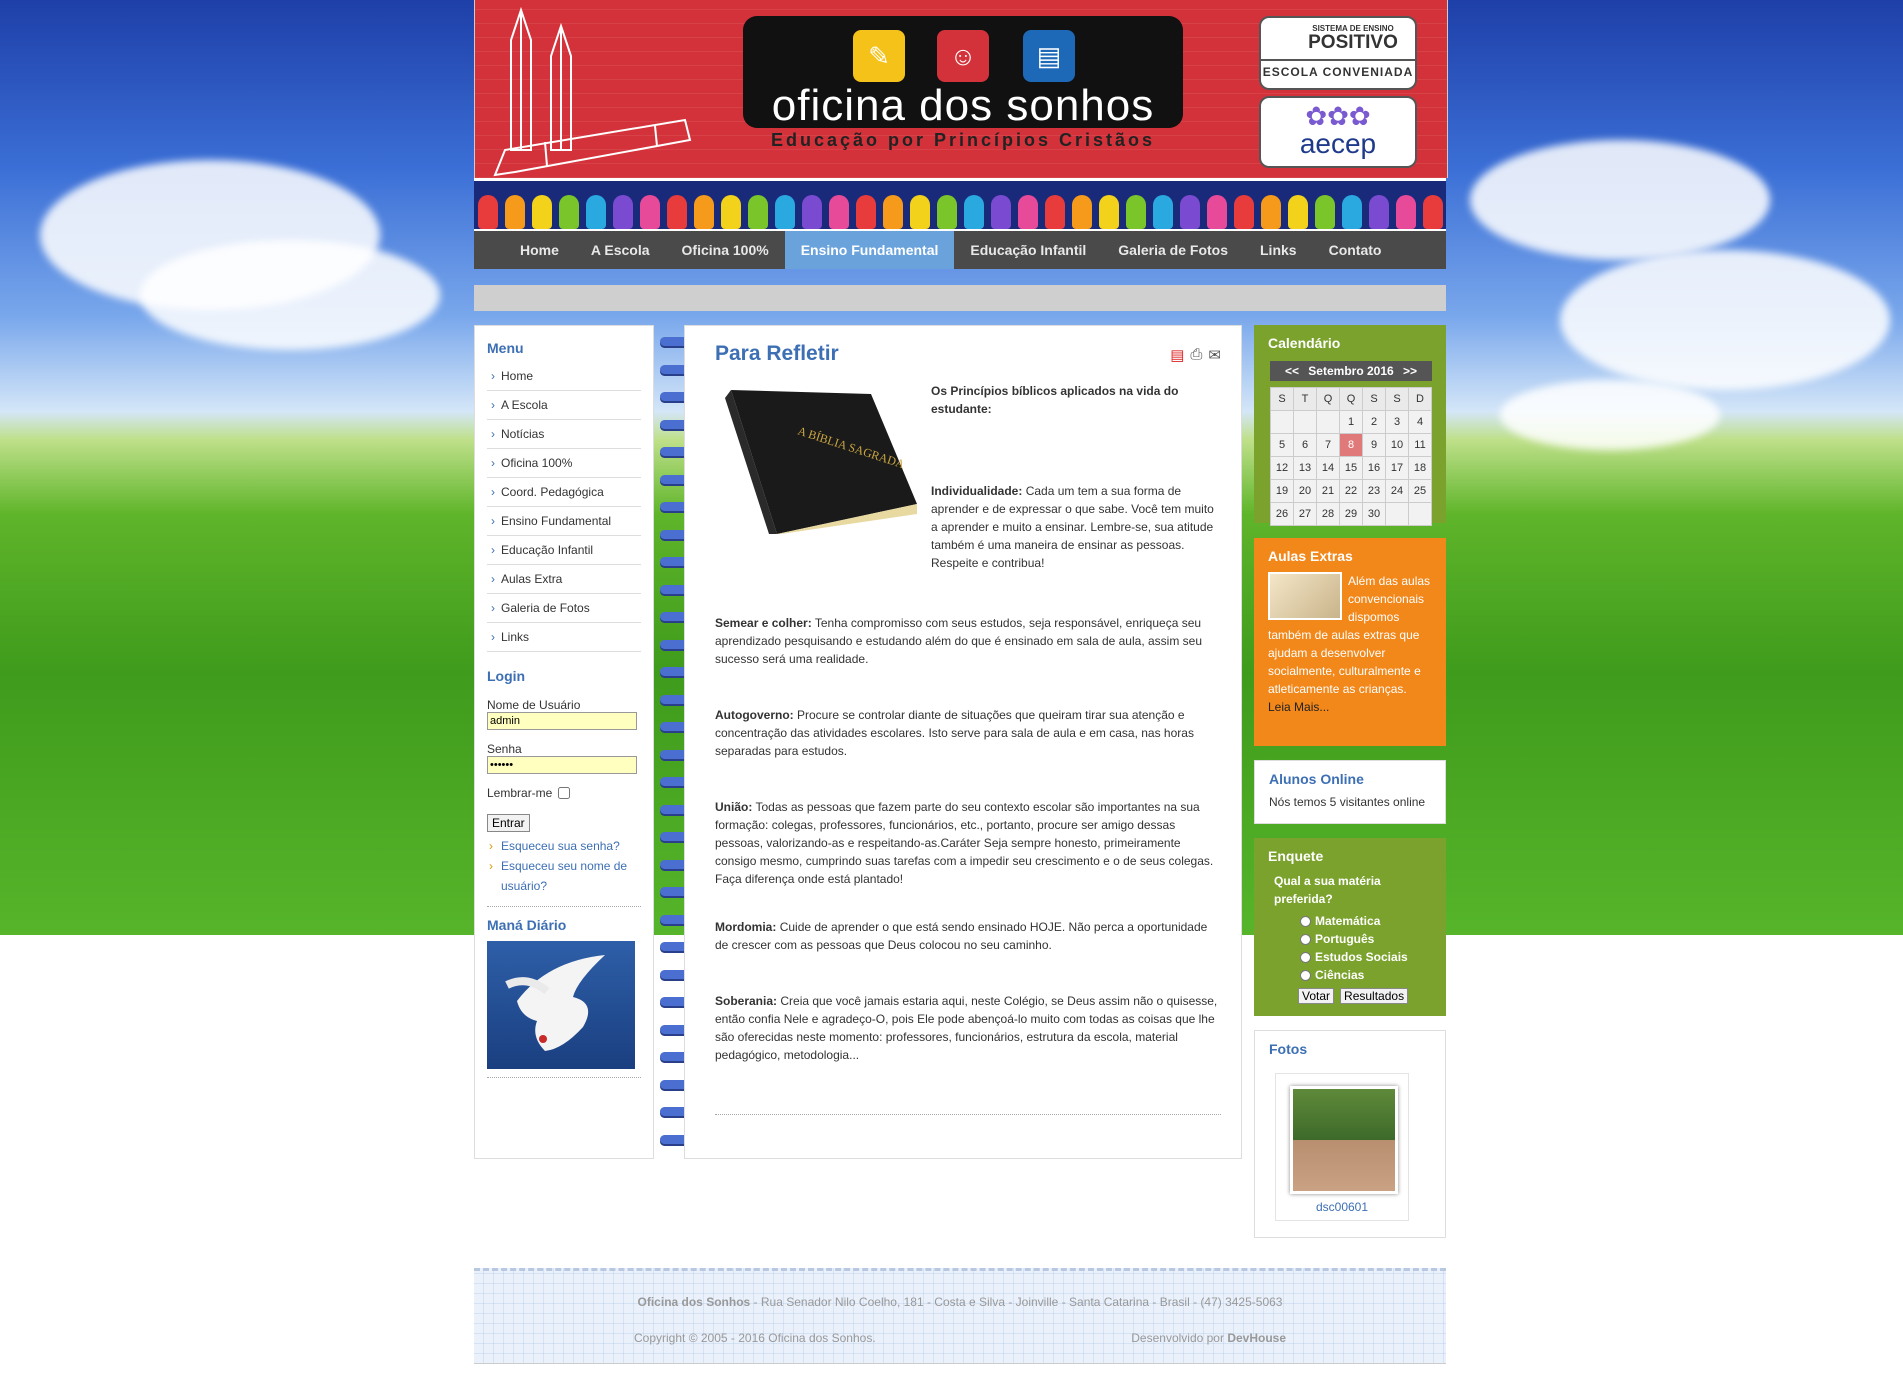 Image resolution: width=1903 pixels, height=1380 pixels. What do you see at coordinates (620, 250) in the screenshot?
I see `nav-item-1: A Escola` at bounding box center [620, 250].